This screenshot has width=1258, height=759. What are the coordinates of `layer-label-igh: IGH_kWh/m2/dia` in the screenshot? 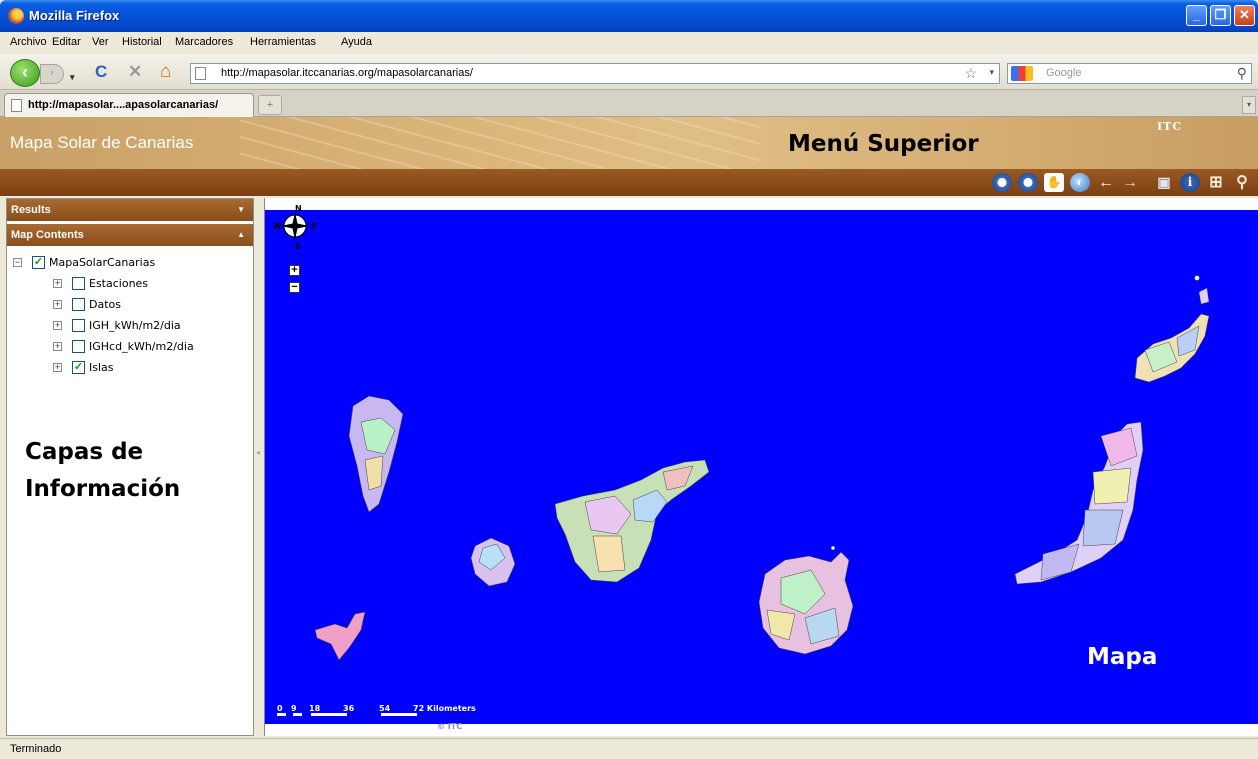 It's located at (135, 325).